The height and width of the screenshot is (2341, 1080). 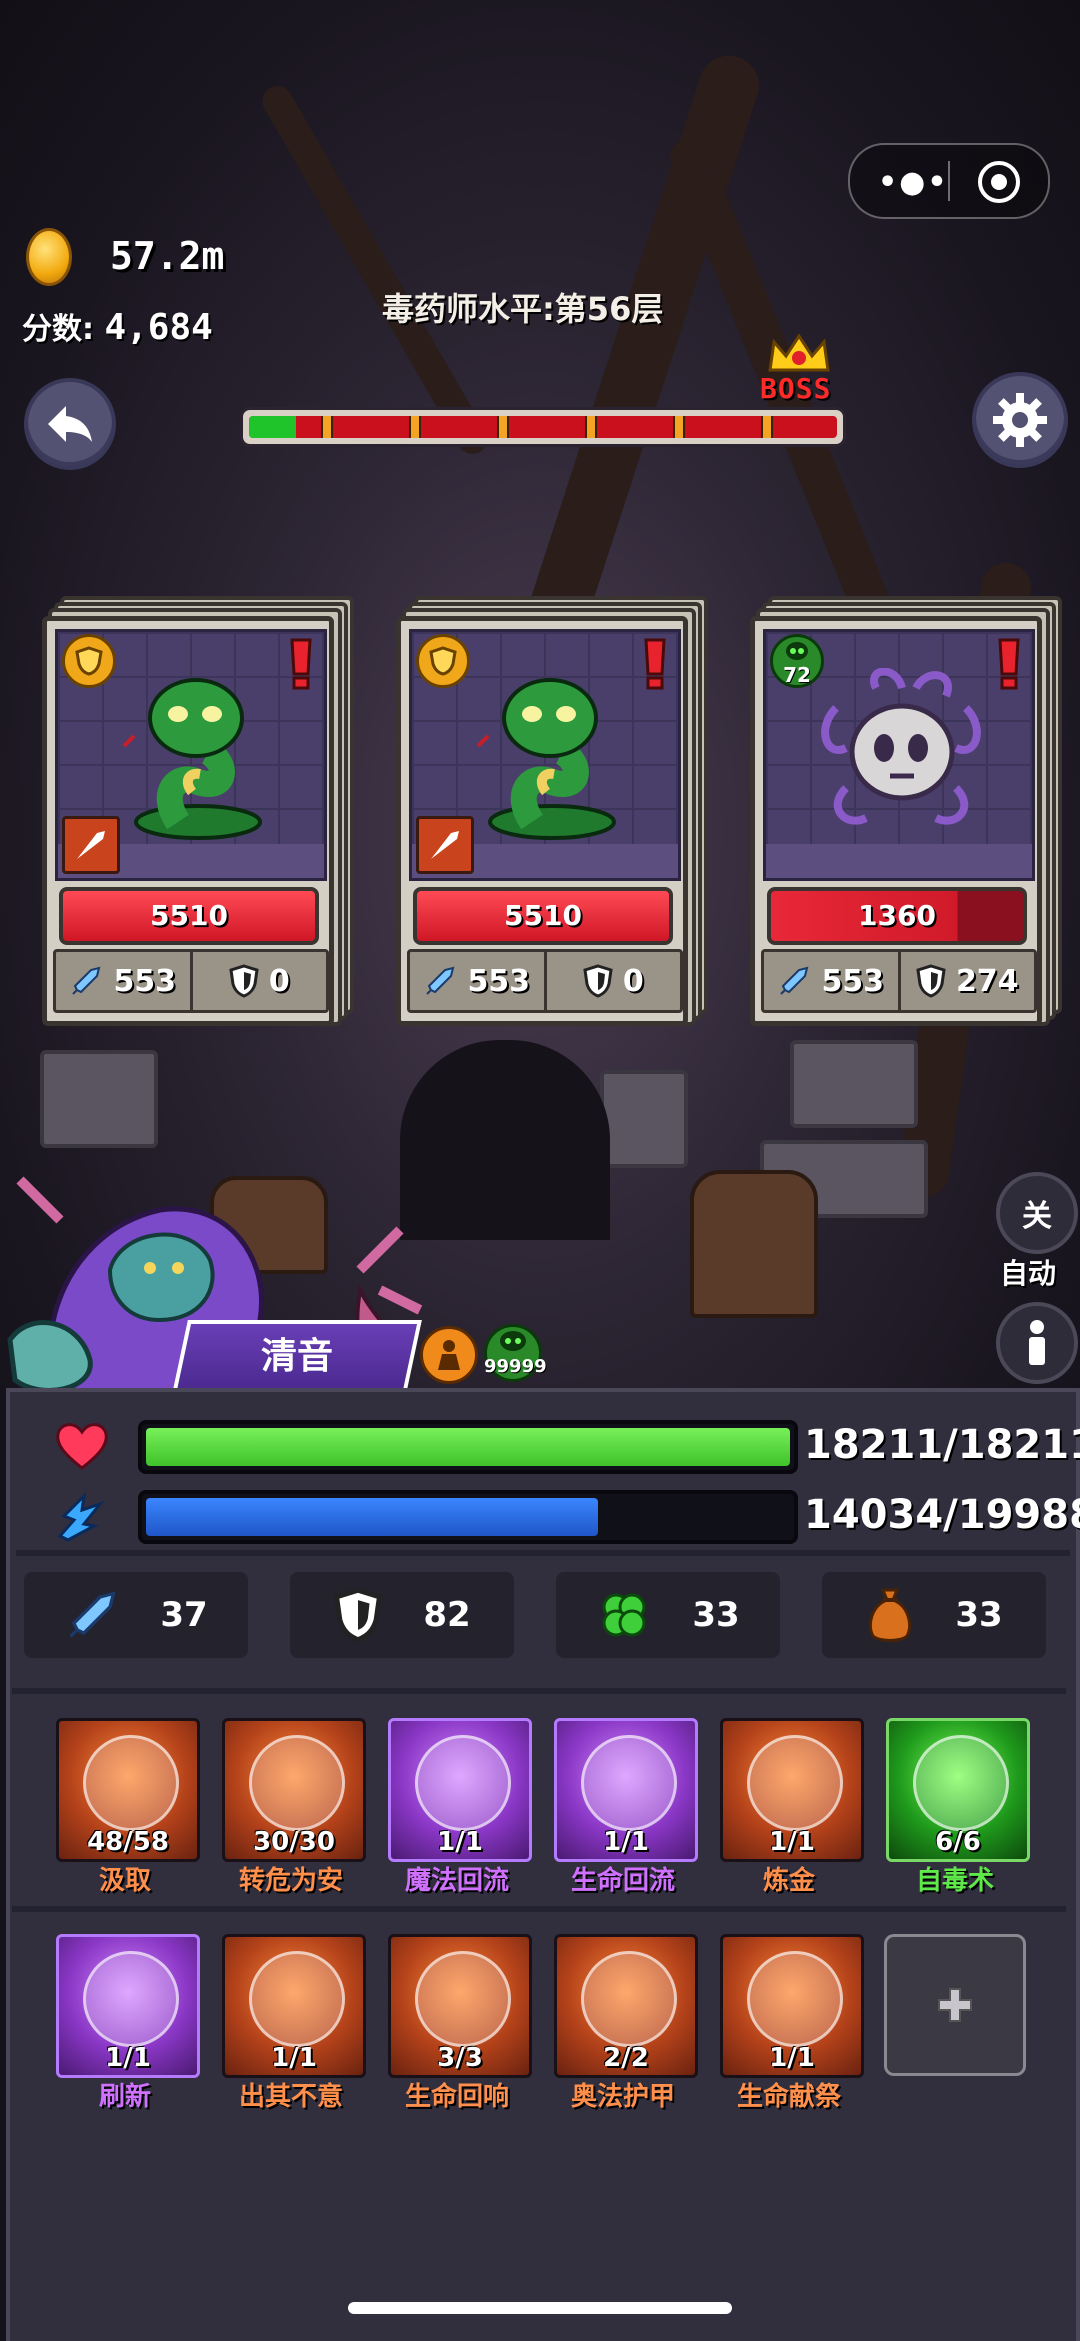 What do you see at coordinates (128, 1790) in the screenshot?
I see `skill-slot: 48/58` at bounding box center [128, 1790].